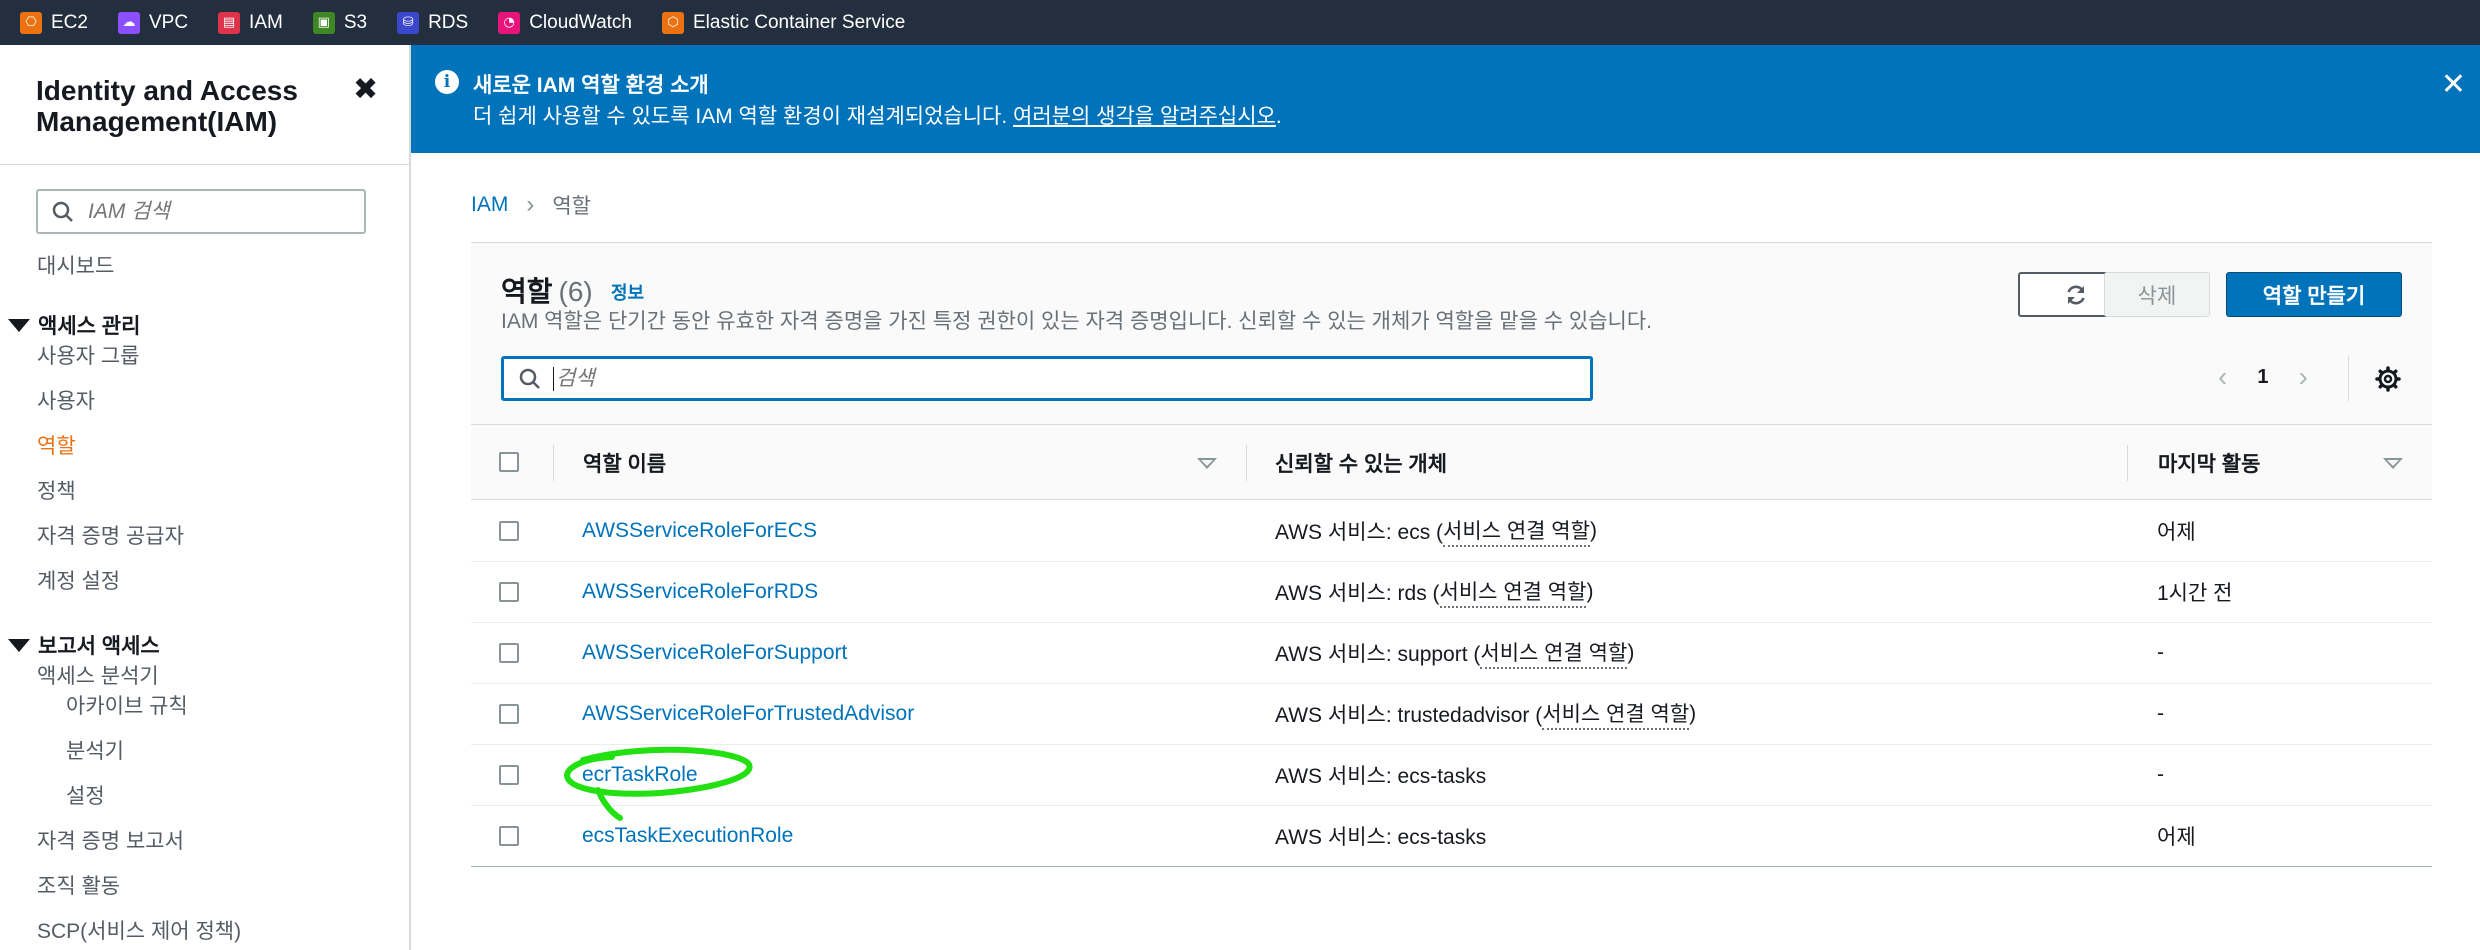 The width and height of the screenshot is (2480, 950). What do you see at coordinates (2262, 377) in the screenshot?
I see `page-number: 1` at bounding box center [2262, 377].